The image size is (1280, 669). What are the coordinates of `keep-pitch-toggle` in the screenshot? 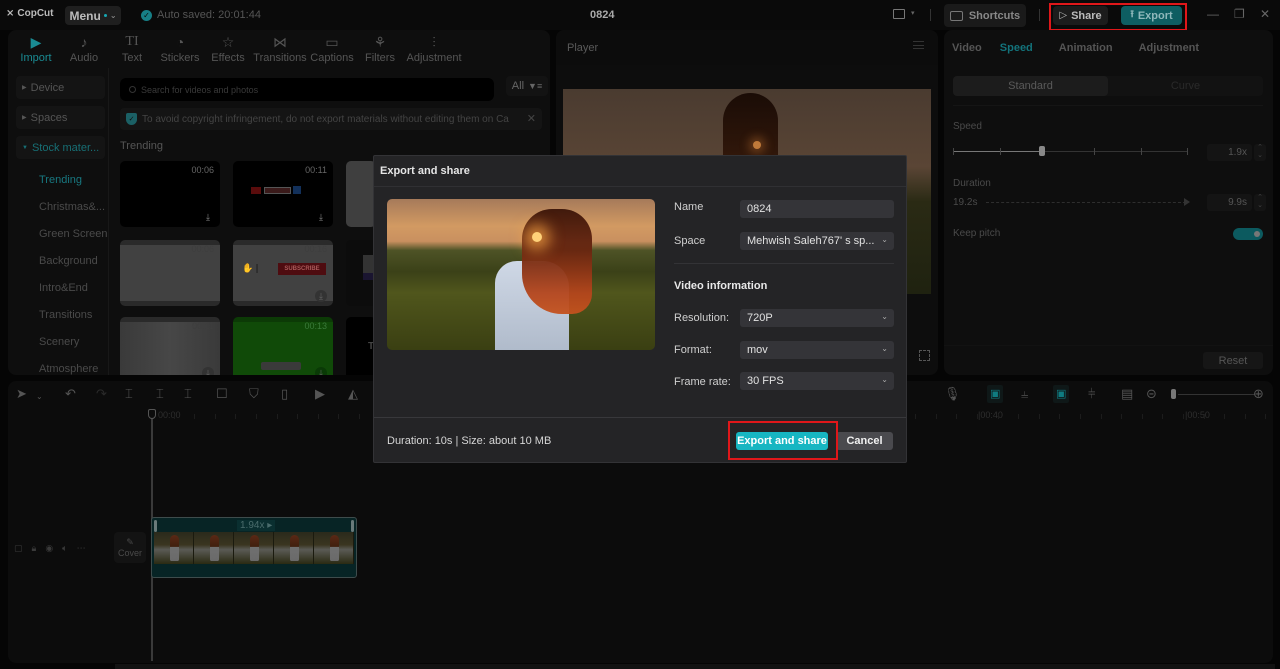 It's located at (1248, 234).